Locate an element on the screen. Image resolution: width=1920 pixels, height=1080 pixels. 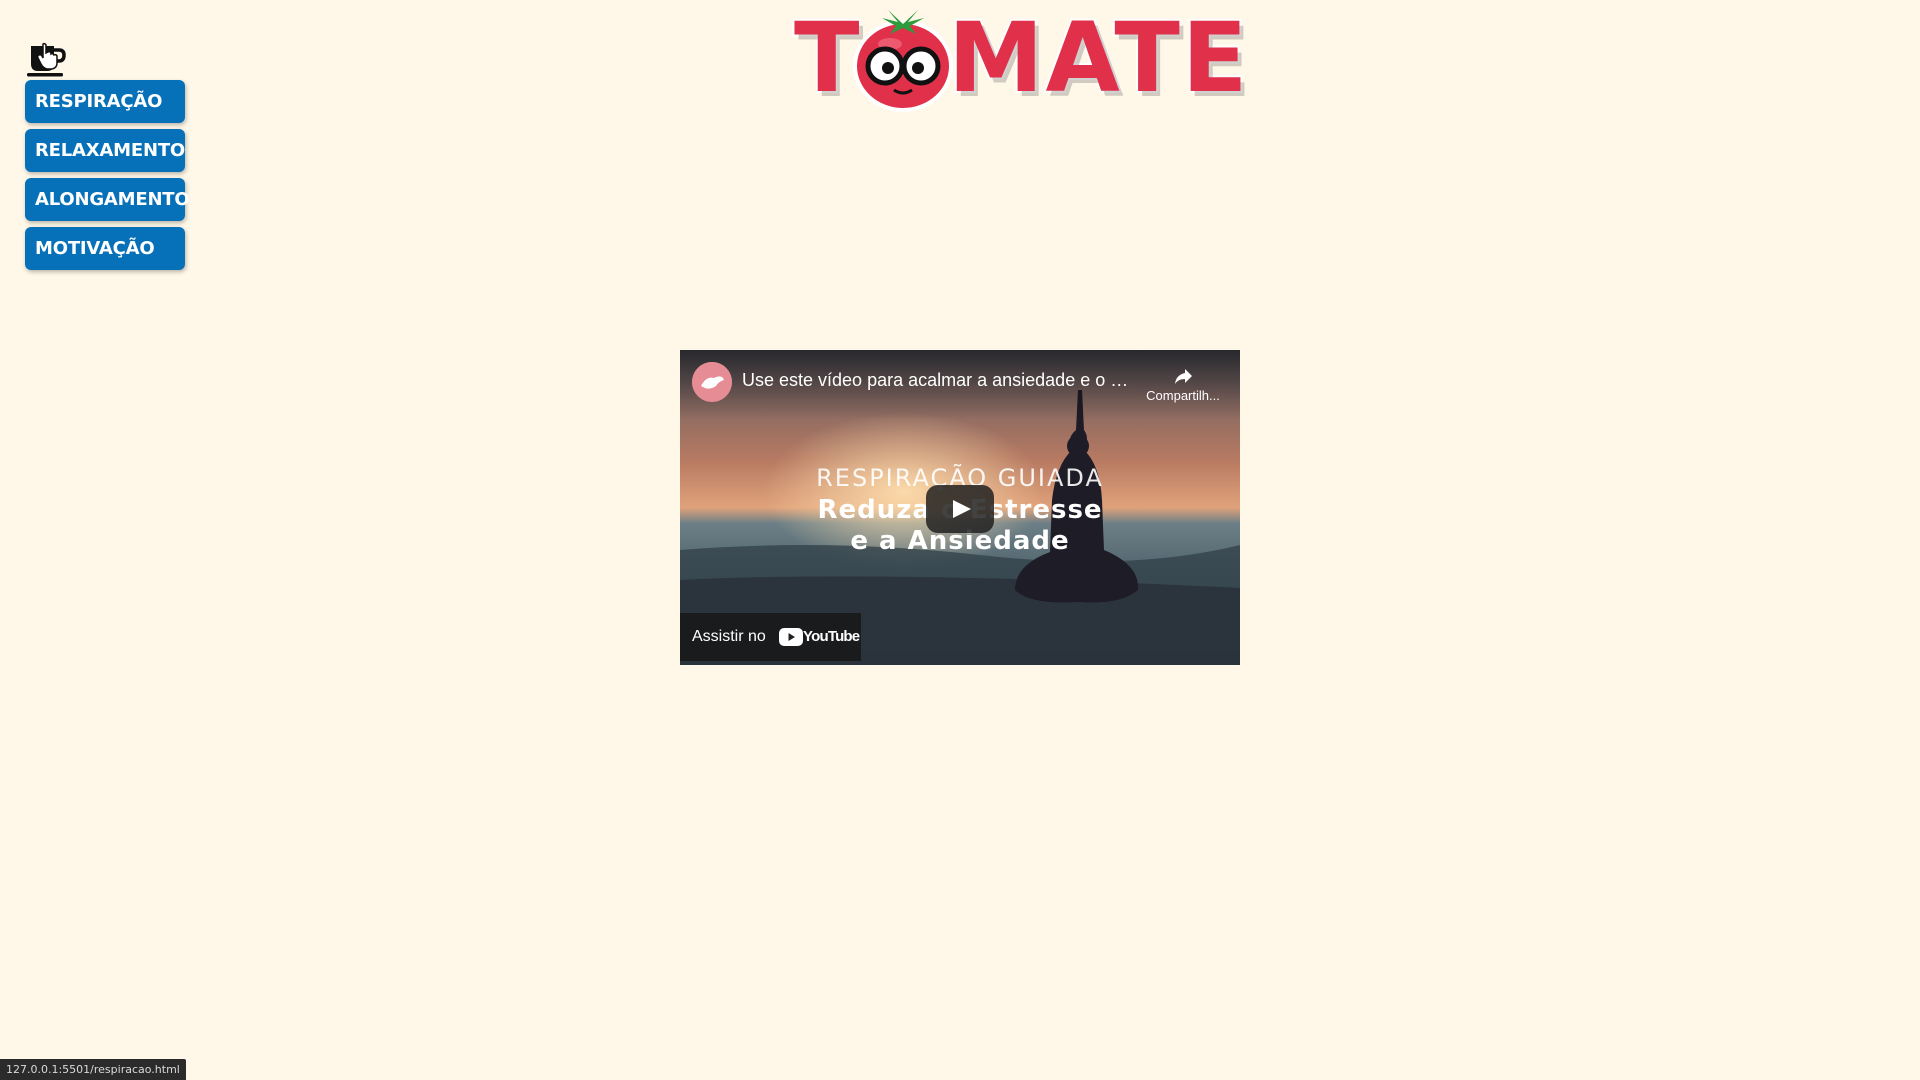
coffee-button is located at coordinates (46, 60).